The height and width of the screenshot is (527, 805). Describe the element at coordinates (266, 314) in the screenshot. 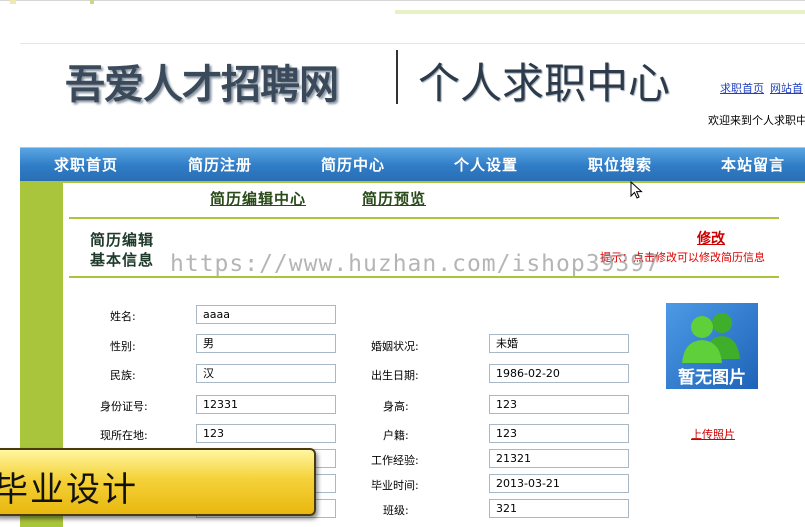

I see `name-field: aaaa` at that location.